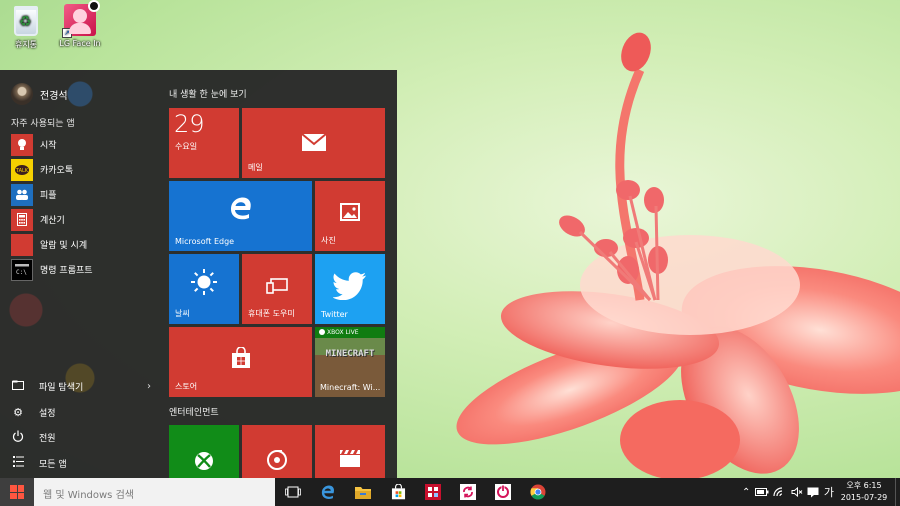 The width and height of the screenshot is (900, 506). What do you see at coordinates (53, 464) in the screenshot?
I see `all-apps-label: 모든 앱` at bounding box center [53, 464].